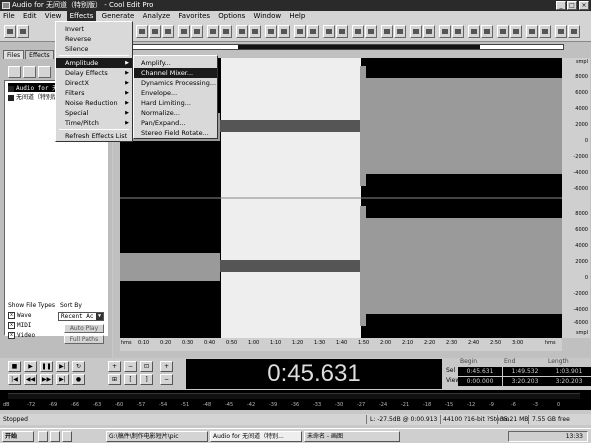 The height and width of the screenshot is (443, 591). Describe the element at coordinates (78, 366) in the screenshot. I see `loop-play-icon: ↻` at that location.